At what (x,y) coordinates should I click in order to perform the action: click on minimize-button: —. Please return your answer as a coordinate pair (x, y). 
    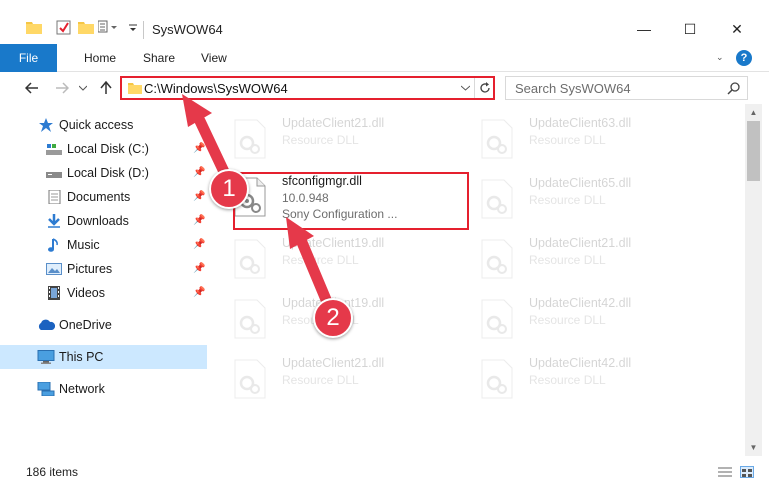
    Looking at the image, I should click on (644, 29).